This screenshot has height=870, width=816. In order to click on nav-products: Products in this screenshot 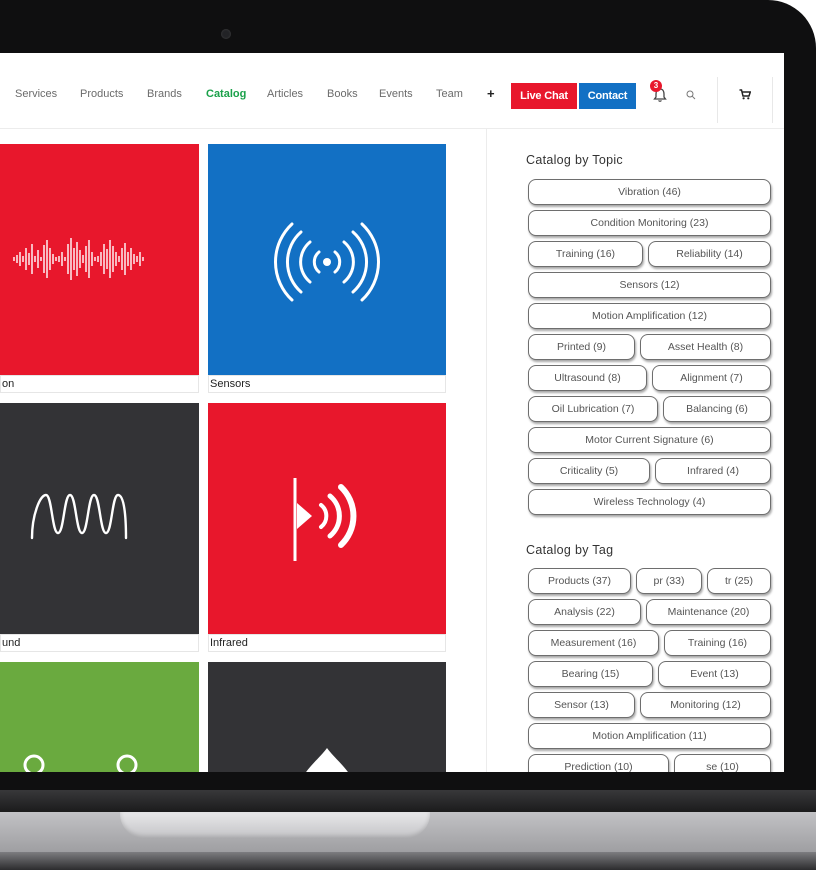, I will do `click(101, 94)`.